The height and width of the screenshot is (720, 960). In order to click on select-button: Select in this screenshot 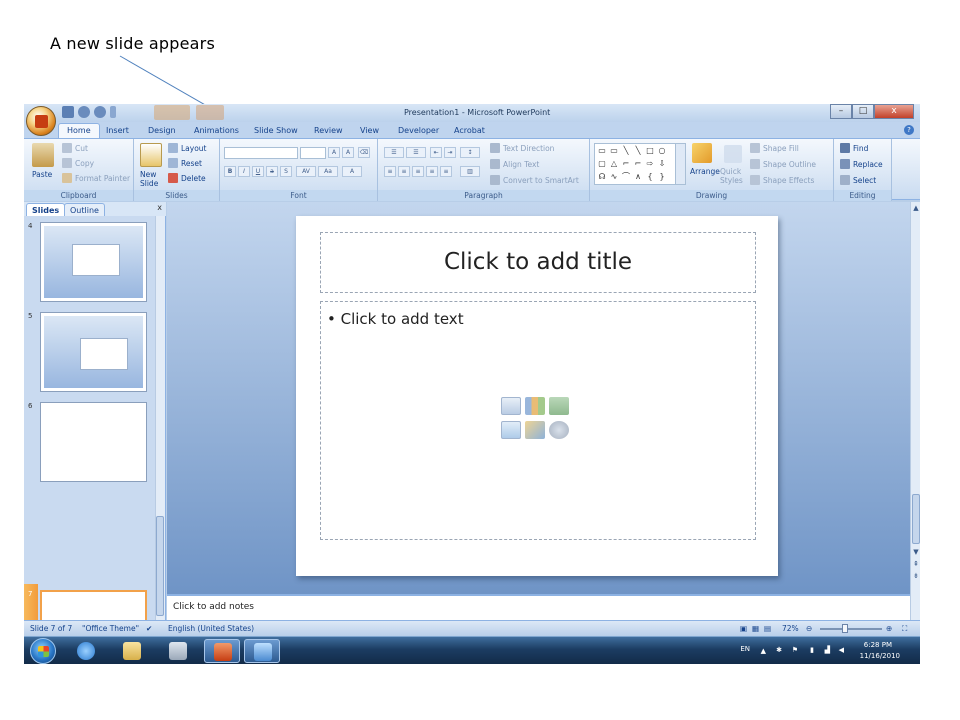, I will do `click(858, 180)`.